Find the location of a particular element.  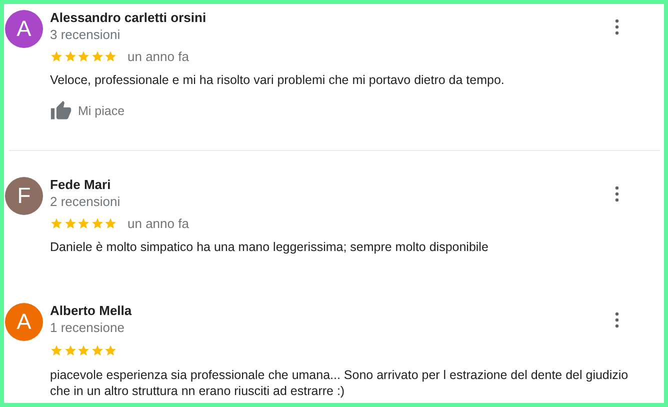

reviewer-name: Alberto Mella is located at coordinates (91, 310).